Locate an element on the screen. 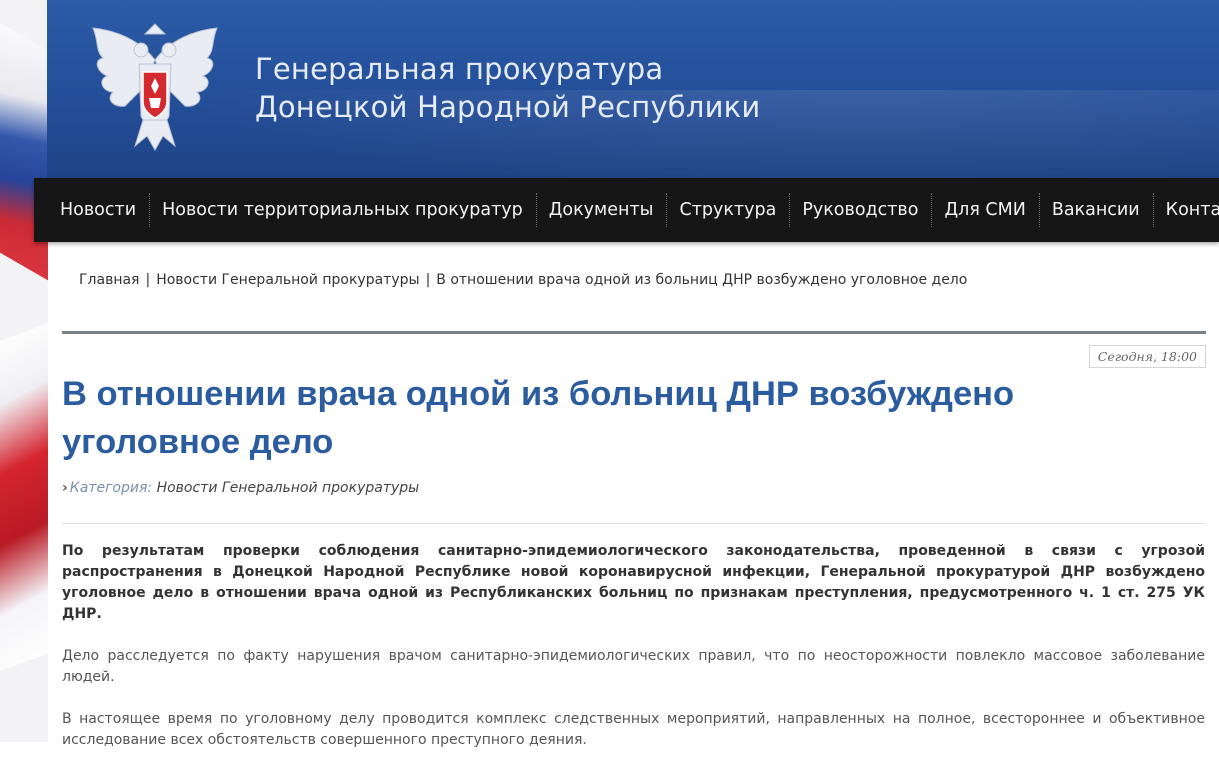  nav-item-contacts: Контакты is located at coordinates (1186, 210).